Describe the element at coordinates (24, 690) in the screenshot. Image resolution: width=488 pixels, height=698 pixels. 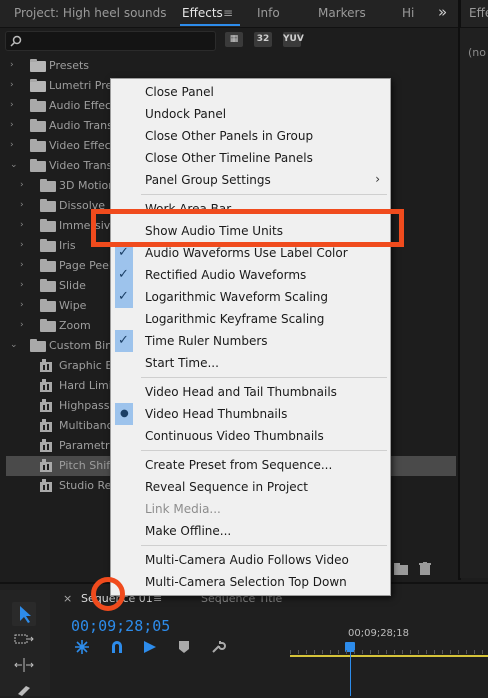
I see `razor-tool-icon` at that location.